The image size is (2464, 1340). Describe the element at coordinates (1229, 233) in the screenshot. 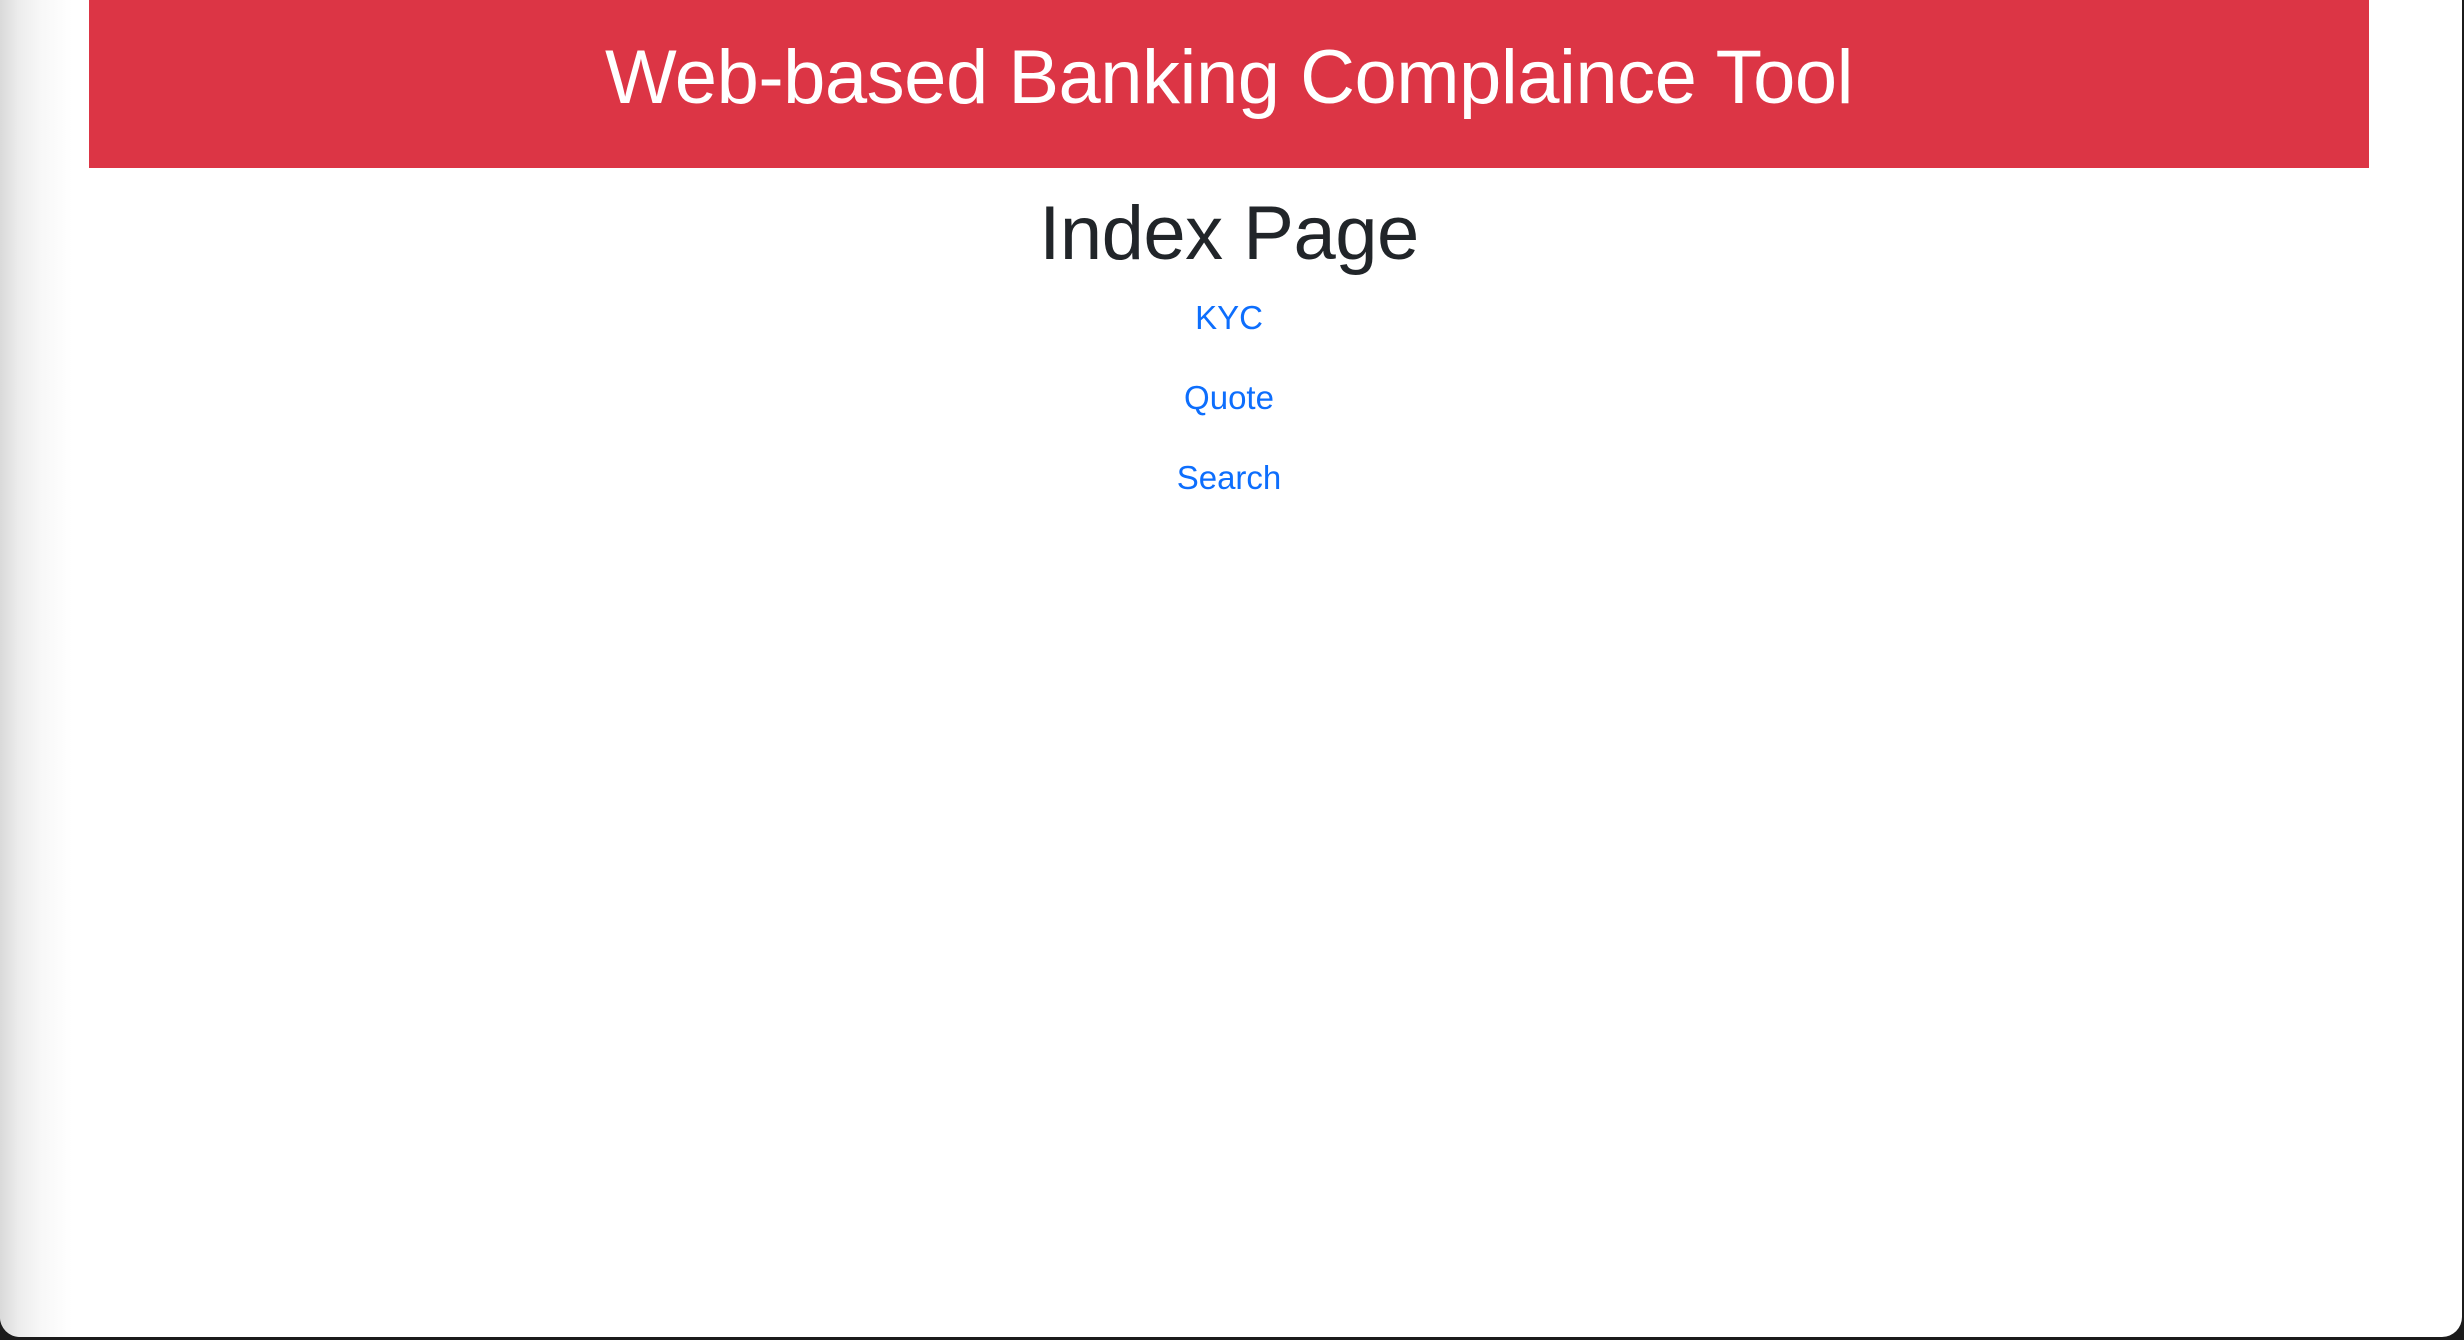

I see `page-title: Index Page` at that location.